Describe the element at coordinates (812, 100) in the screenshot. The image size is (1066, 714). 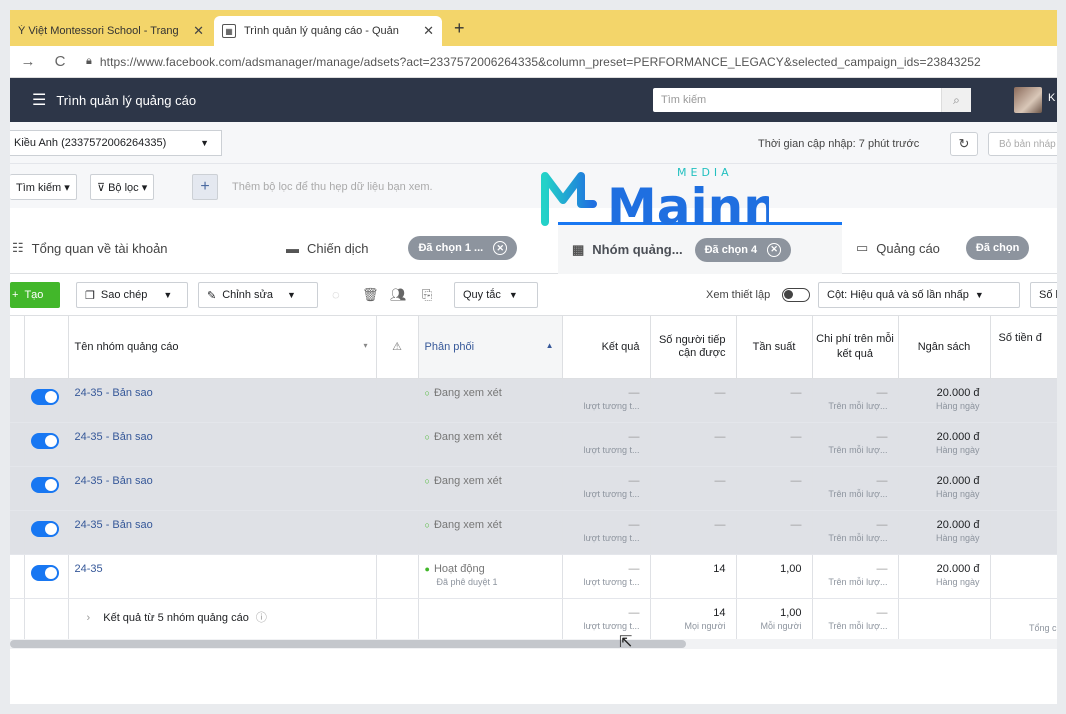
I see `search-input: Tìm kiếm ⌕` at that location.